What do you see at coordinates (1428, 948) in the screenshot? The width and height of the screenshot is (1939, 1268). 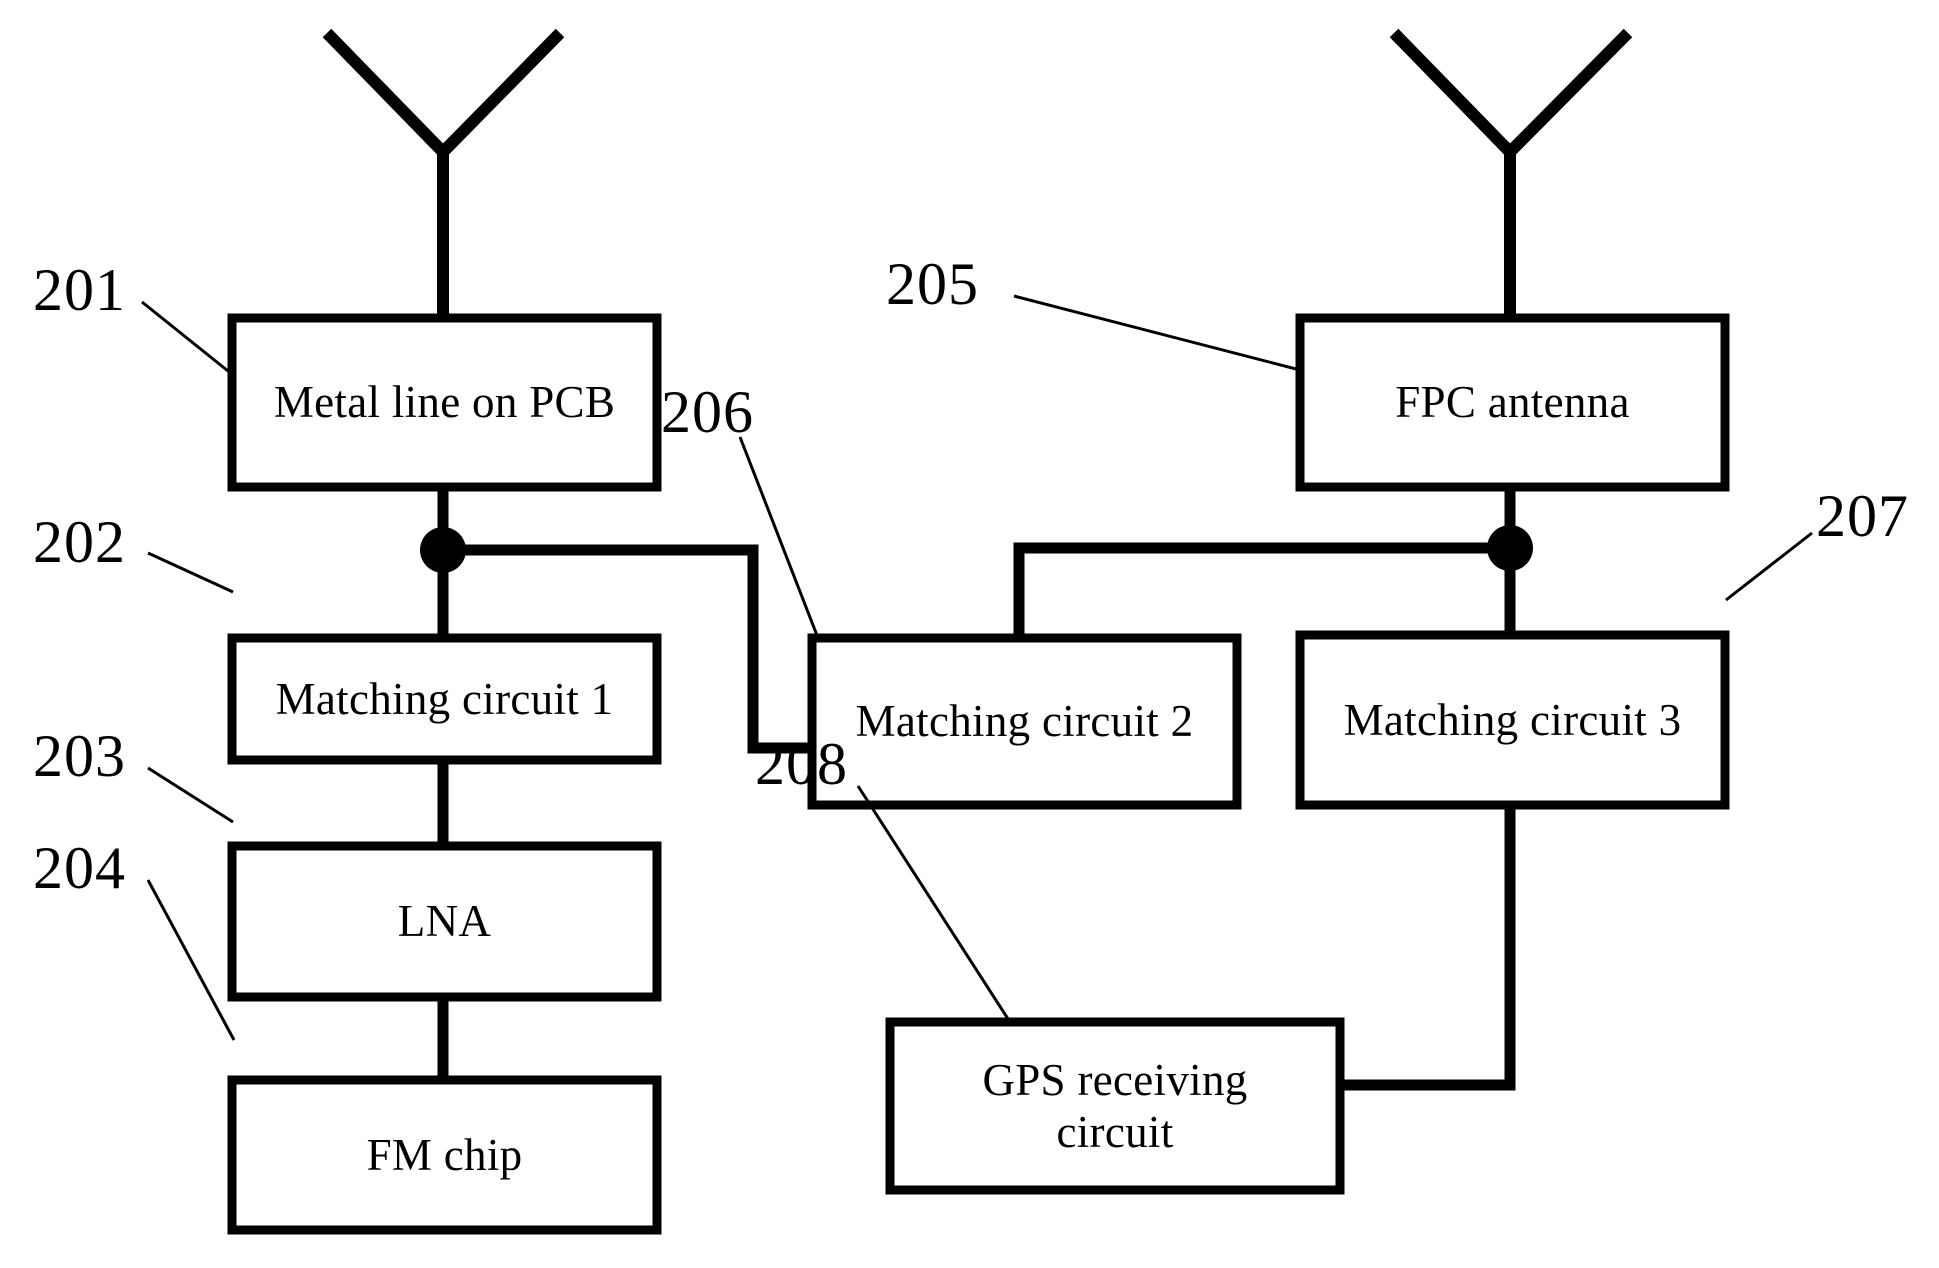 I see `wire-matching3-to-gps` at bounding box center [1428, 948].